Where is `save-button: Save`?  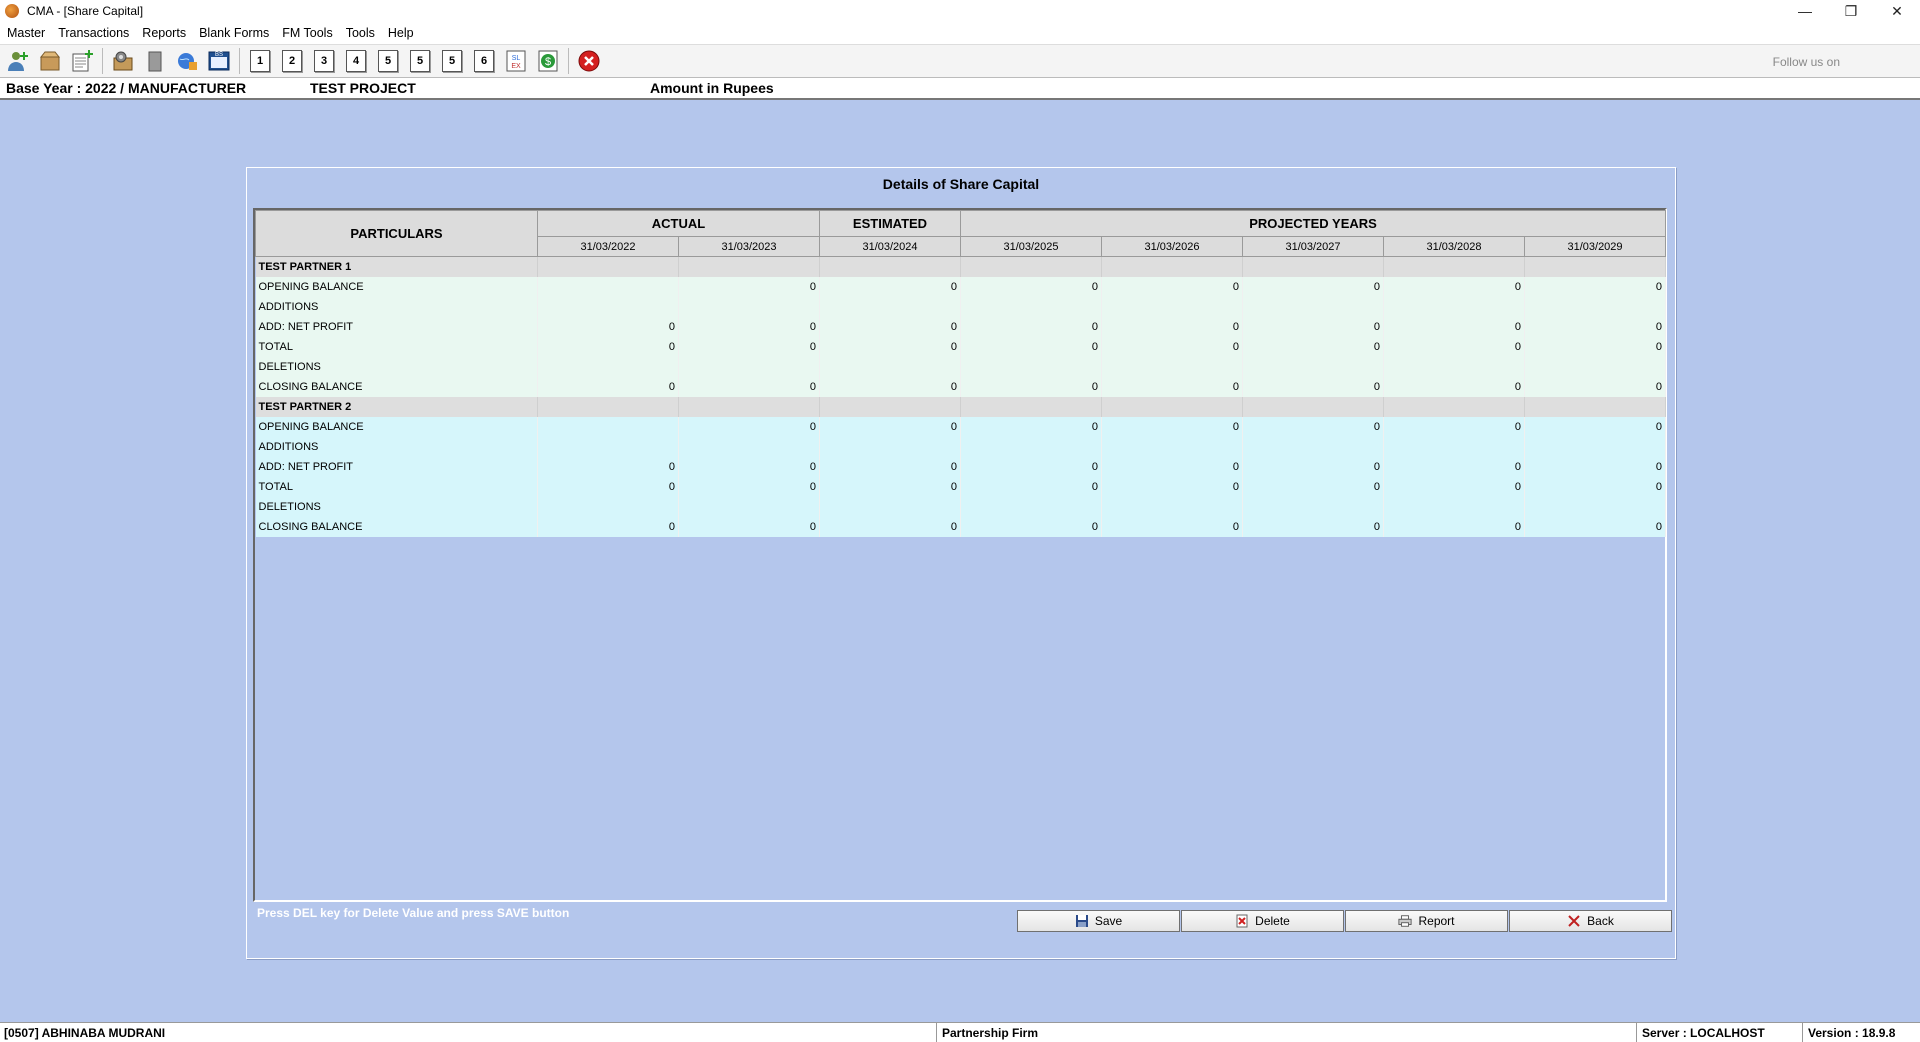
save-button: Save is located at coordinates (1098, 921).